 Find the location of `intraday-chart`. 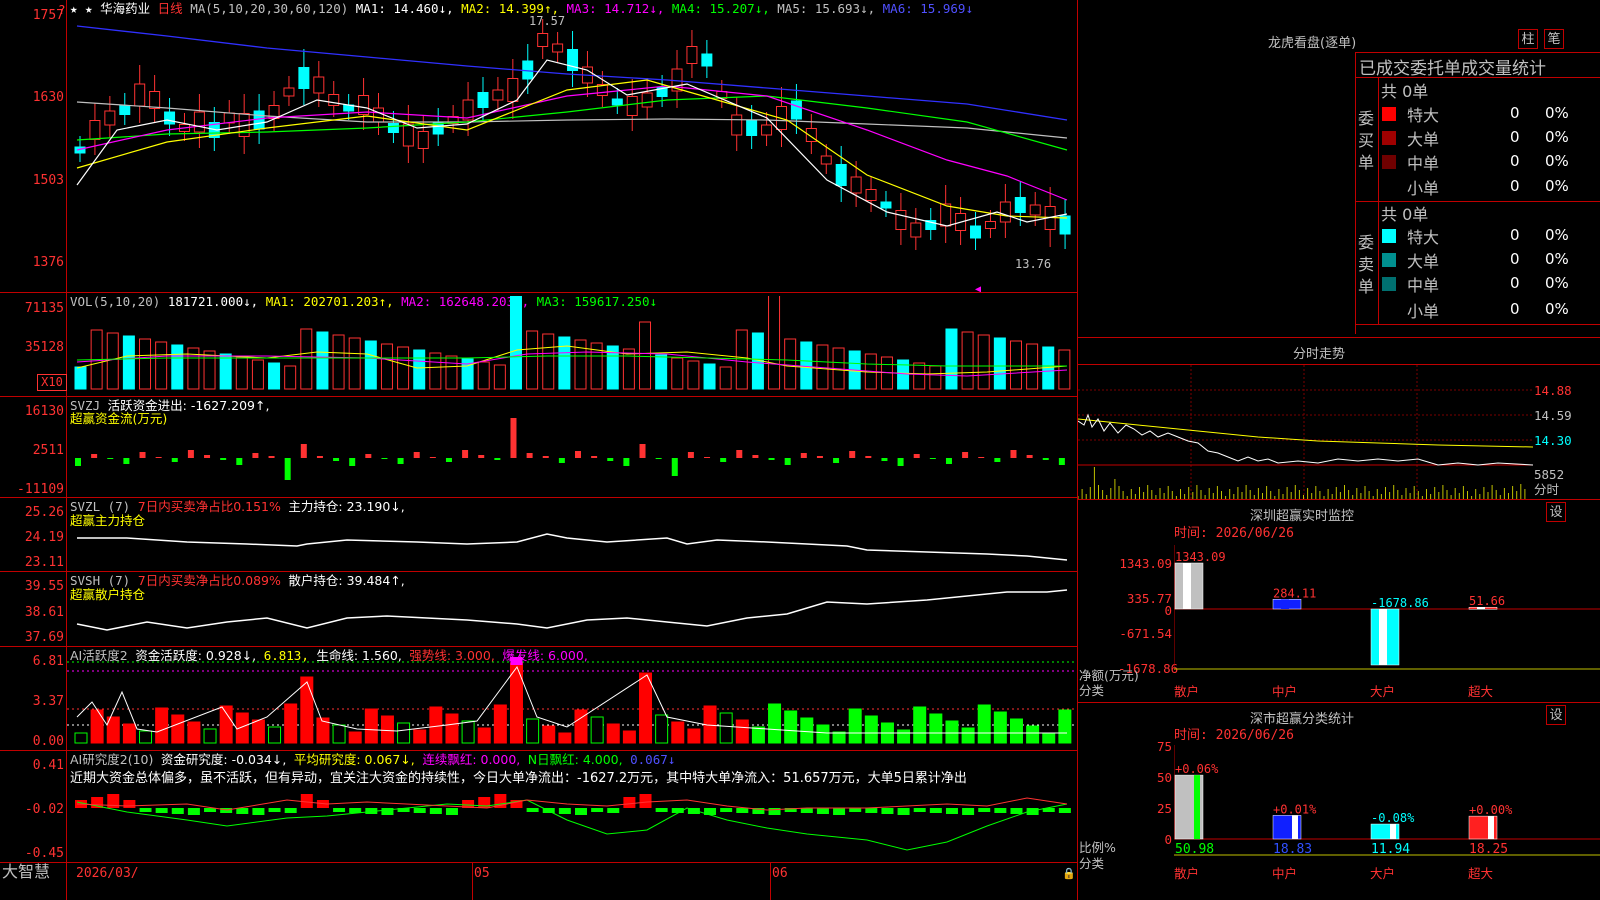

intraday-chart is located at coordinates (1305, 432).